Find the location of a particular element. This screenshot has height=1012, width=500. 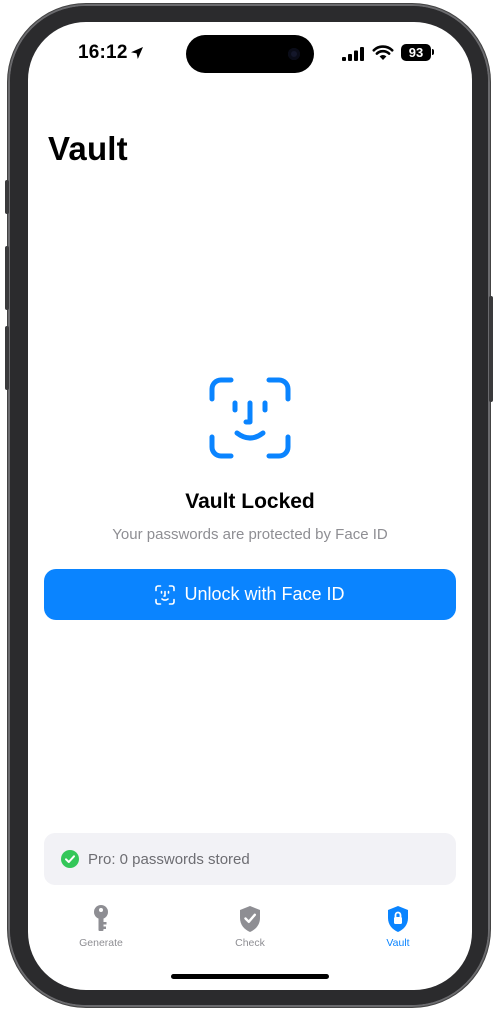

status-bar: 16:12 93 is located at coordinates (250, 52).